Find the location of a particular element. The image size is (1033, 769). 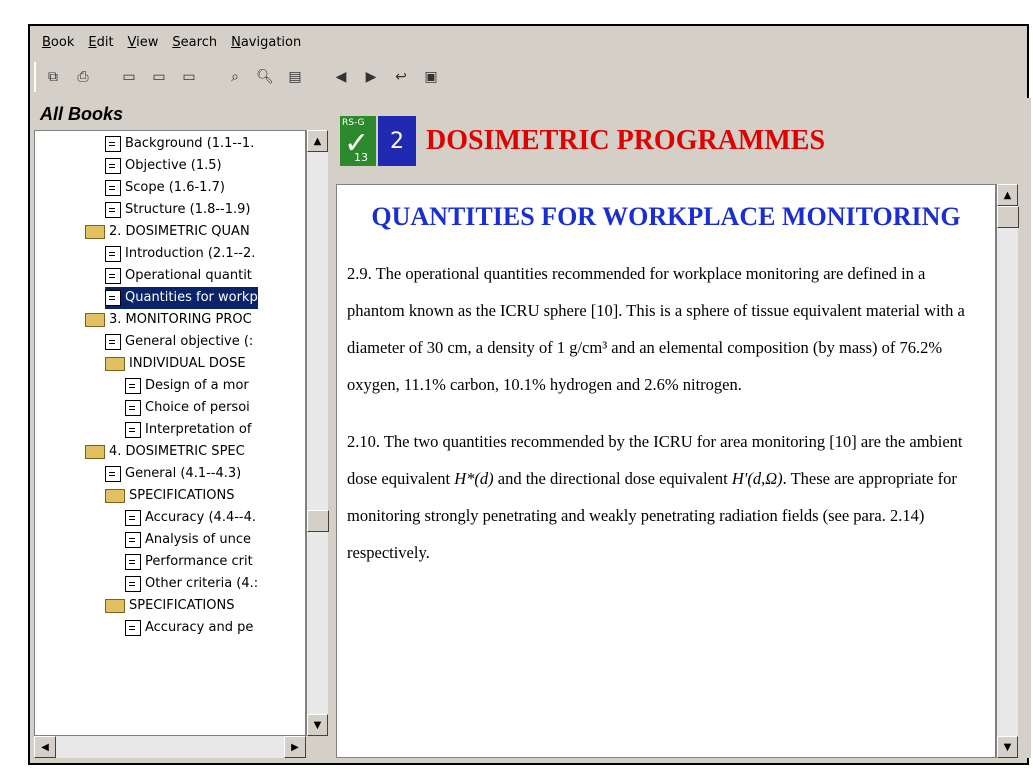

tree-item: Scope (1.6-1.7) is located at coordinates (165, 188).